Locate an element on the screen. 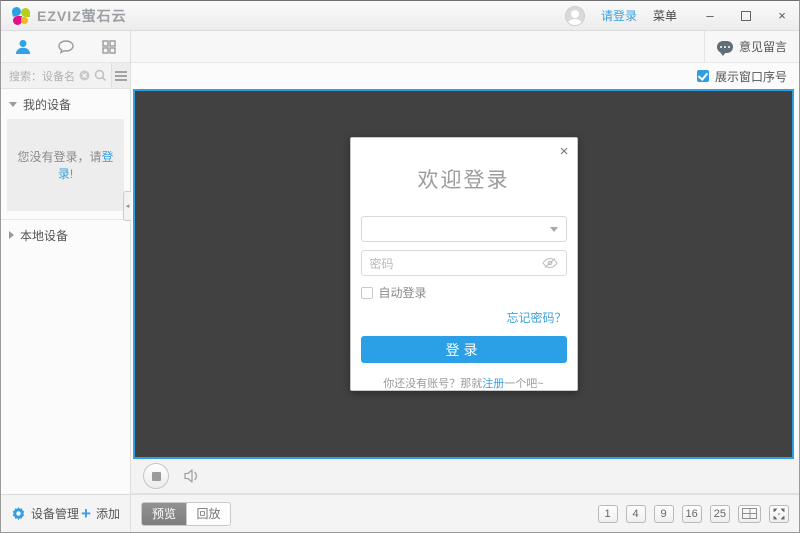 This screenshot has height=533, width=800. tab-playback: 回放 is located at coordinates (208, 513).